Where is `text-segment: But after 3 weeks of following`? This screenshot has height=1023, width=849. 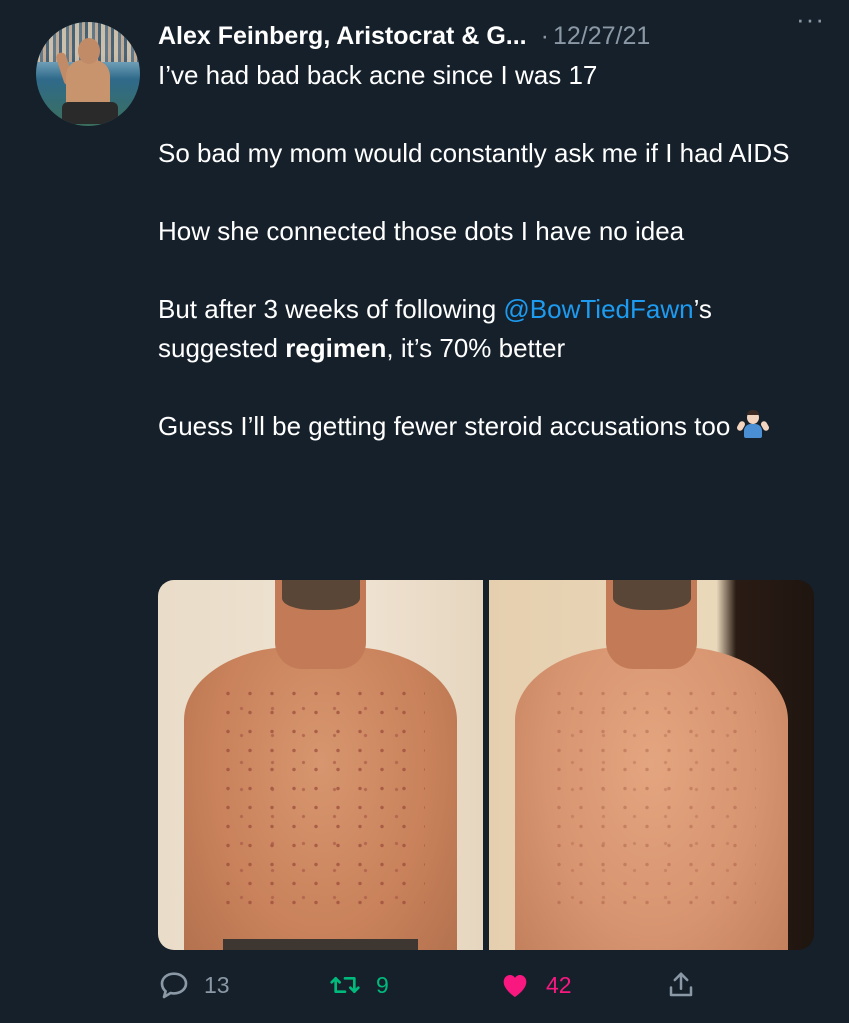 text-segment: But after 3 weeks of following is located at coordinates (331, 309).